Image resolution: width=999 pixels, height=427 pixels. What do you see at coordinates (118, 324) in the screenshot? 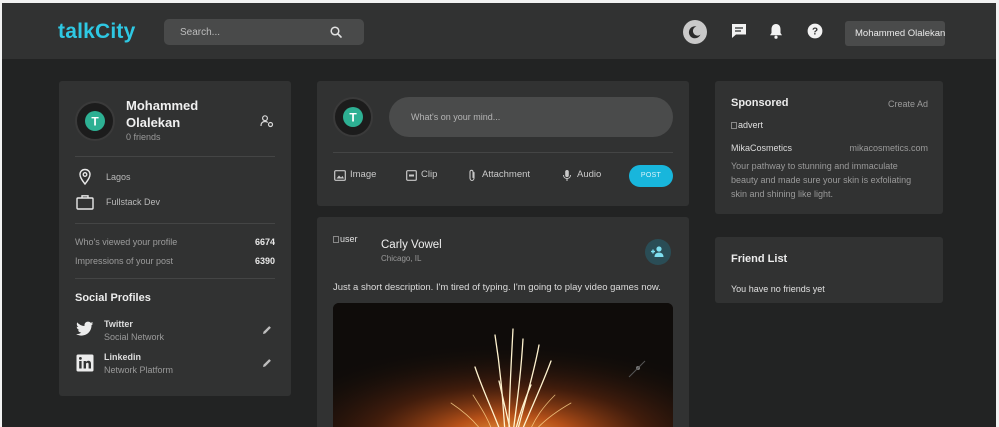
I see `social-name: Twitter` at bounding box center [118, 324].